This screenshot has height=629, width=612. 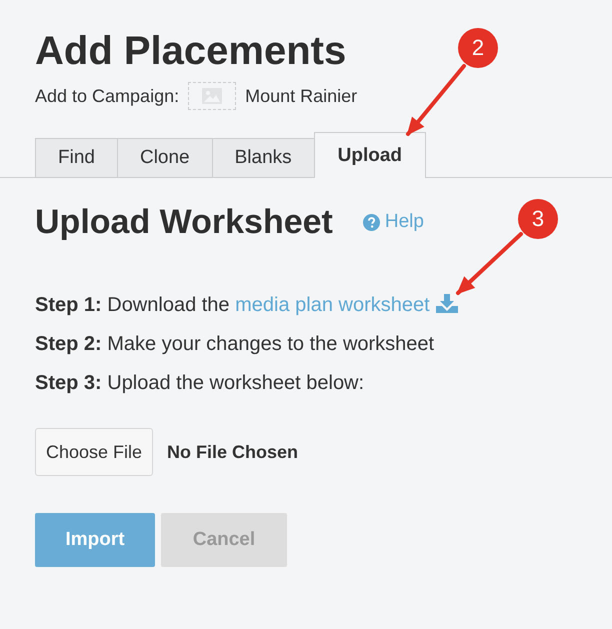 What do you see at coordinates (370, 155) in the screenshot?
I see `tab: Upload` at bounding box center [370, 155].